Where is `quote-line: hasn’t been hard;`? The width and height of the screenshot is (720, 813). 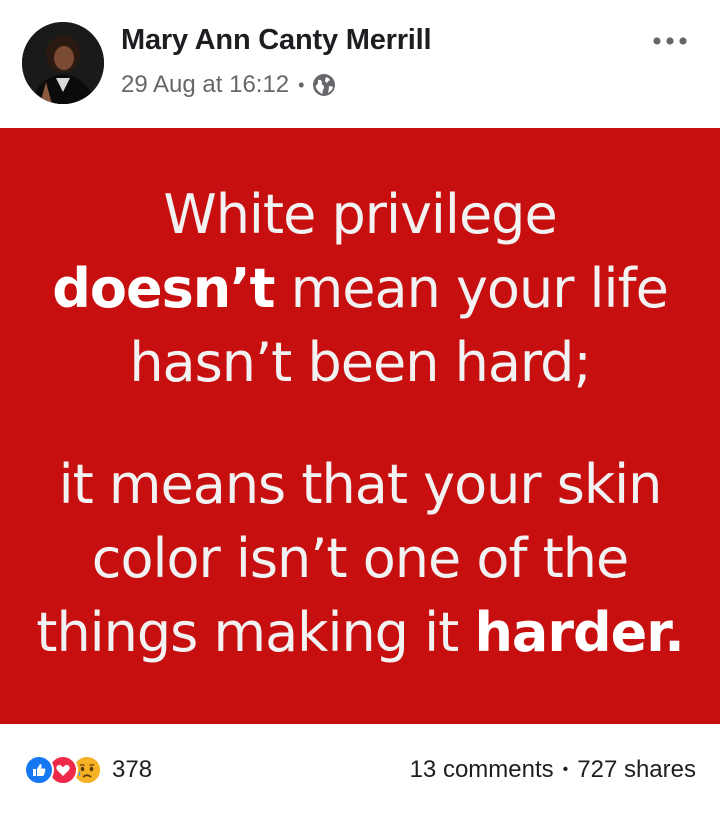 quote-line: hasn’t been hard; is located at coordinates (360, 362).